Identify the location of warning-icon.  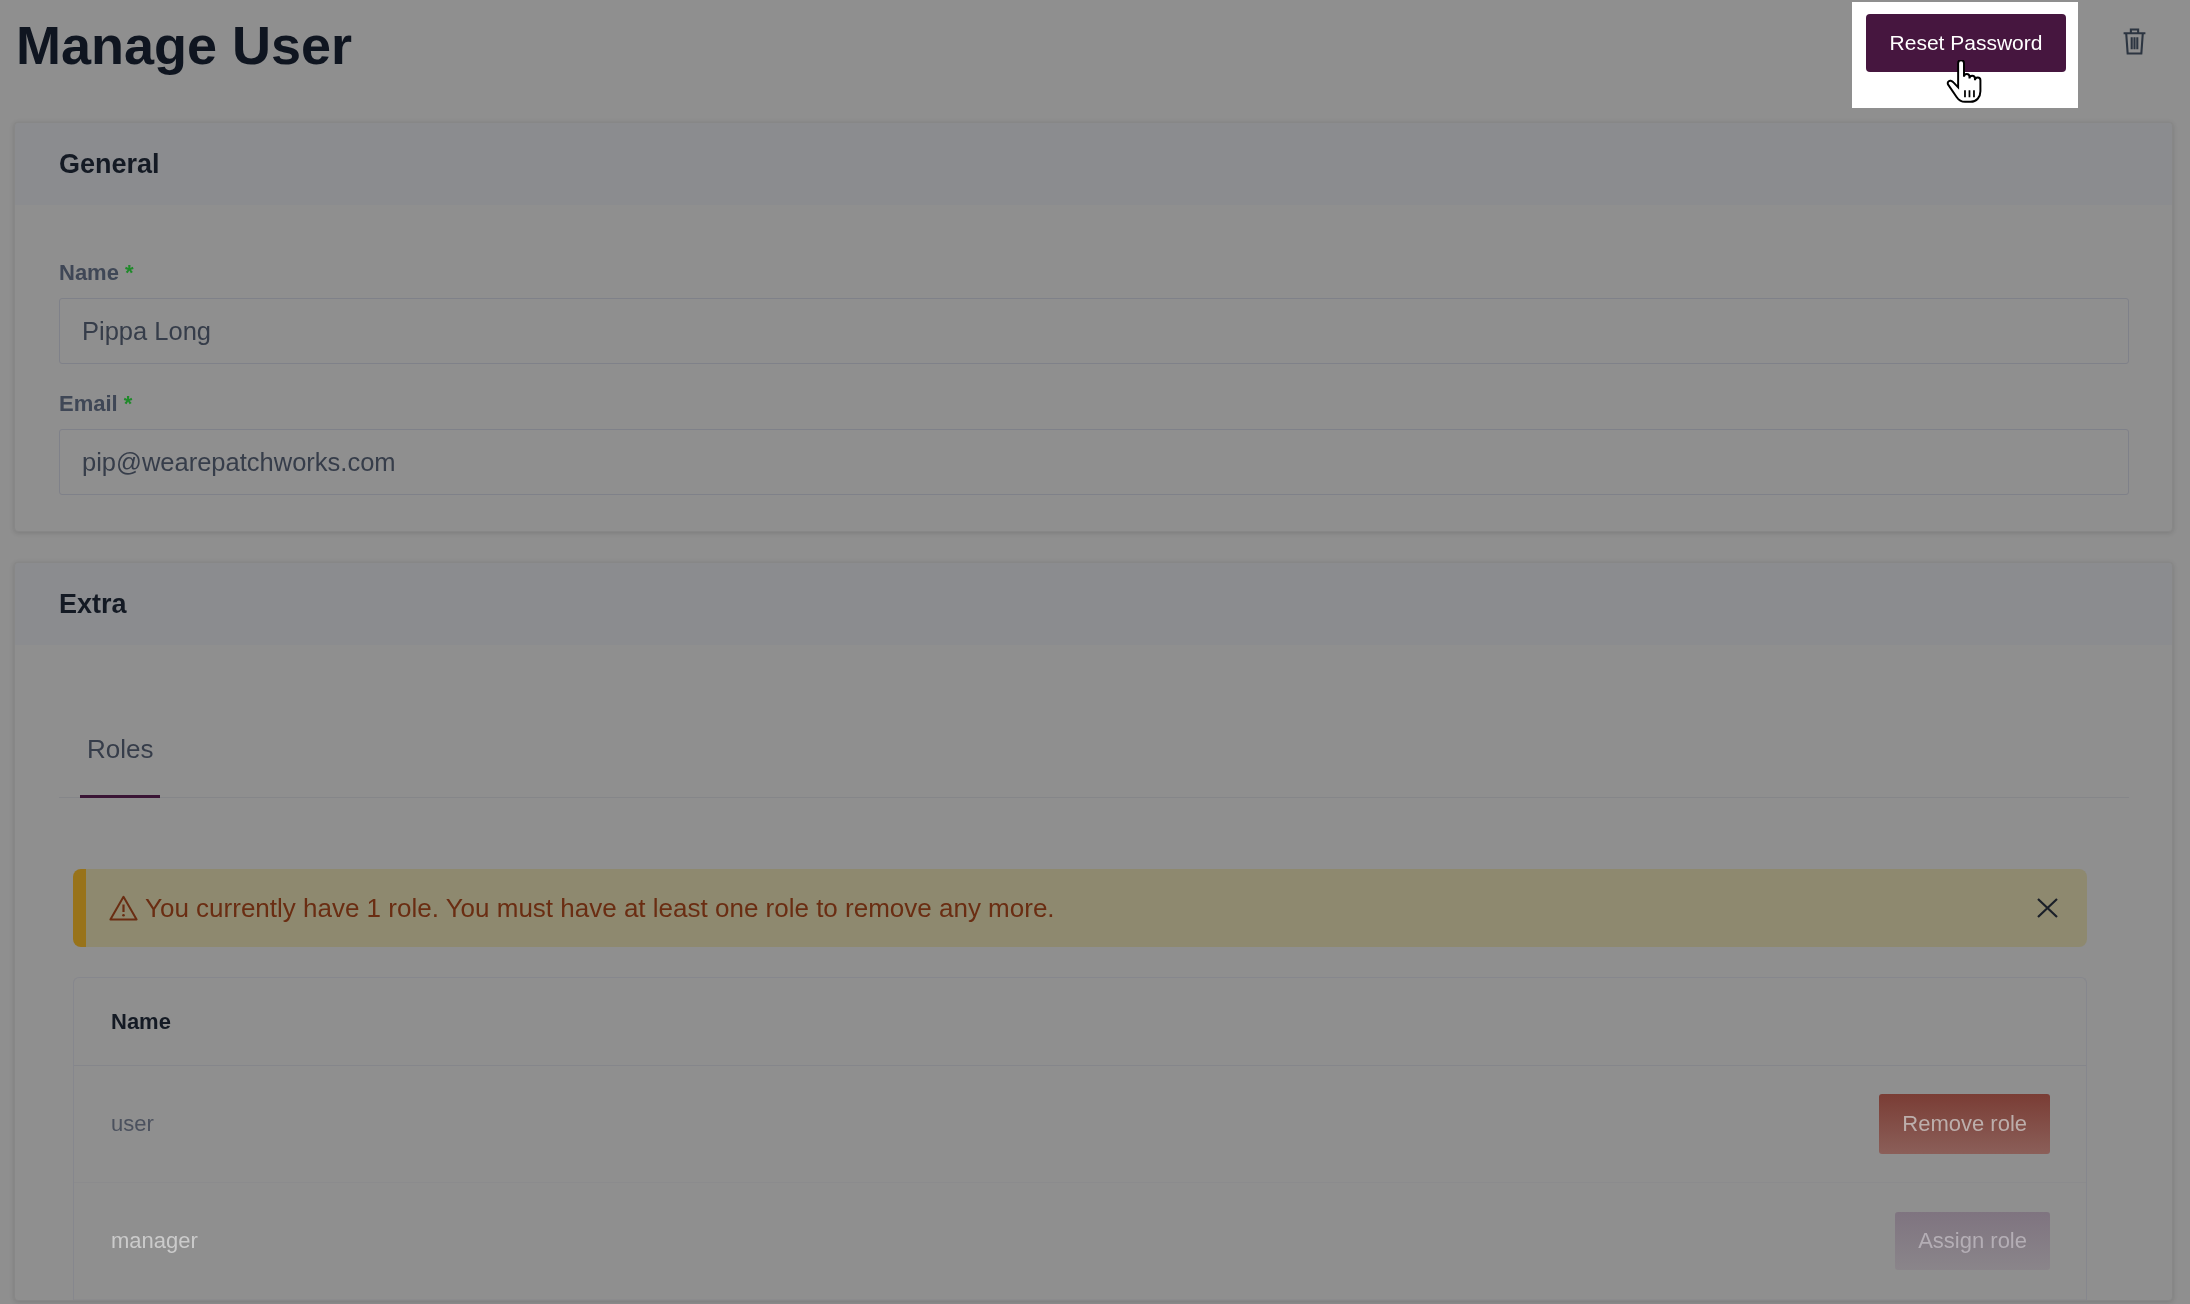
(123, 908).